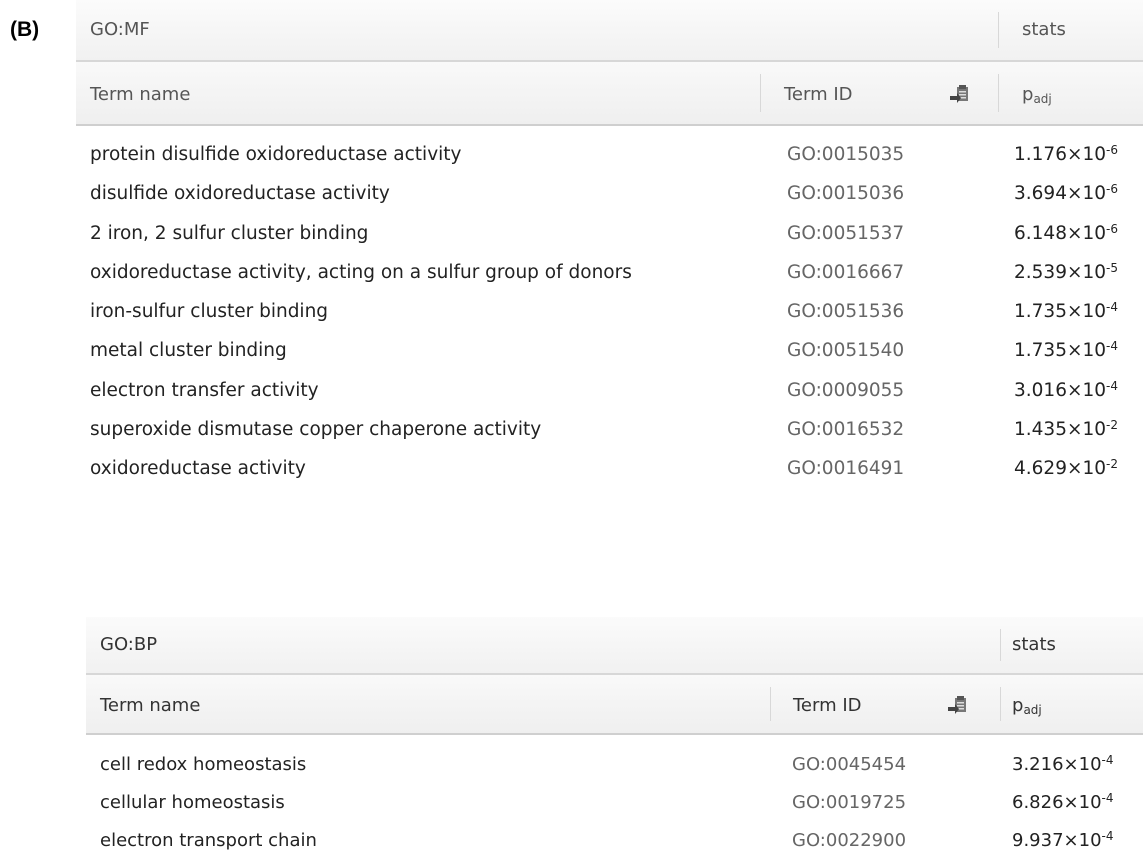 This screenshot has width=1143, height=861. Describe the element at coordinates (845, 154) in the screenshot. I see `term-id-cell: GO:0015035` at that location.